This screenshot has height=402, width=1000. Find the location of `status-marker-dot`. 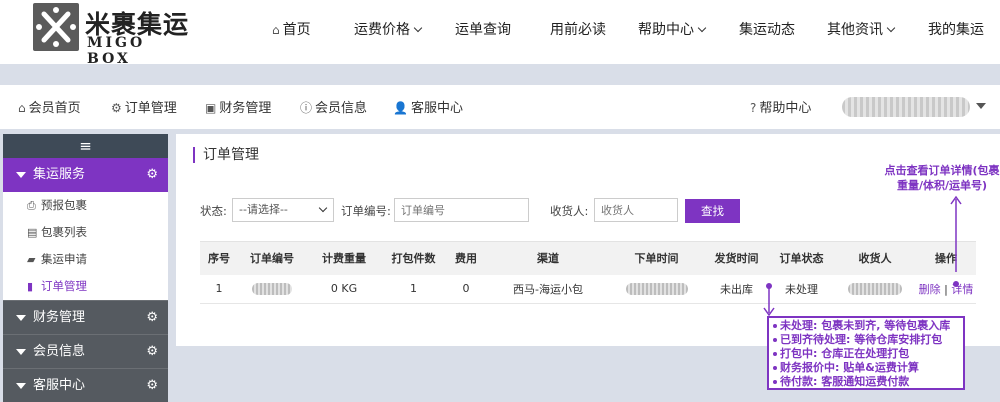

status-marker-dot is located at coordinates (769, 286).